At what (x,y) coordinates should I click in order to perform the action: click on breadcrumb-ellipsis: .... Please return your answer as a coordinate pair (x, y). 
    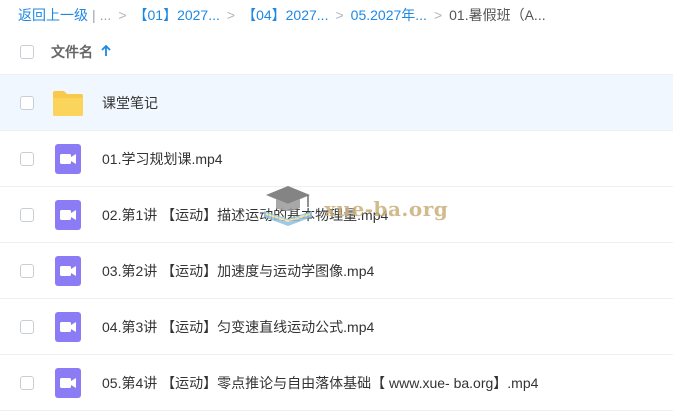
    Looking at the image, I should click on (106, 15).